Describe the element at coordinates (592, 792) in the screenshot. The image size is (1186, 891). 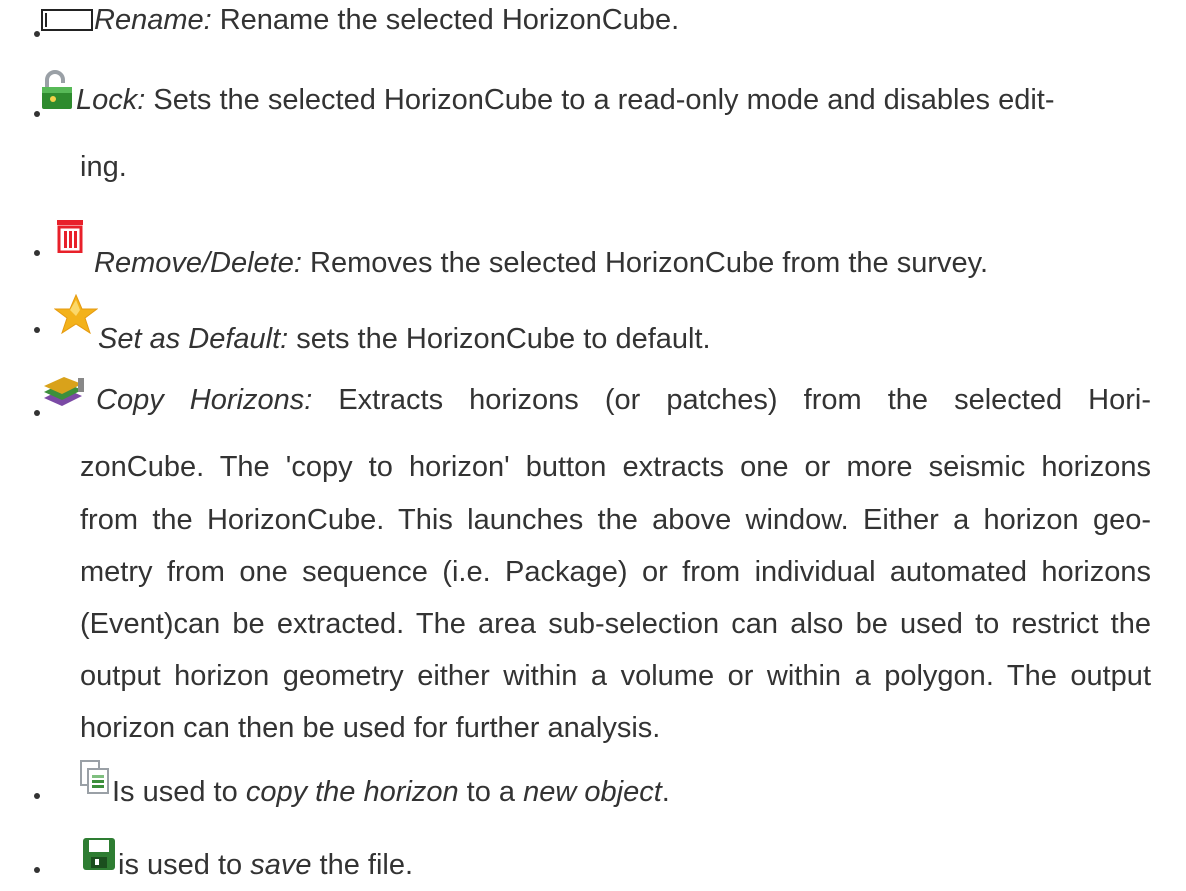
I see `emphasis-text: new object` at that location.